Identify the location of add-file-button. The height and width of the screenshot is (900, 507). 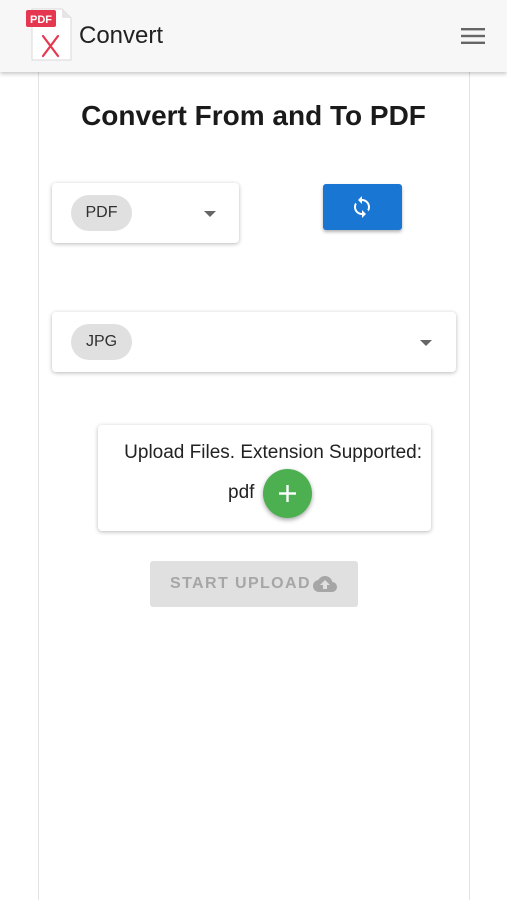
(287, 493).